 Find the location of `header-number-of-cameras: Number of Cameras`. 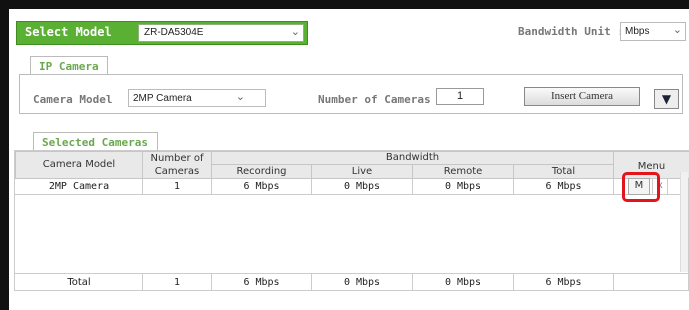

header-number-of-cameras: Number of Cameras is located at coordinates (177, 165).